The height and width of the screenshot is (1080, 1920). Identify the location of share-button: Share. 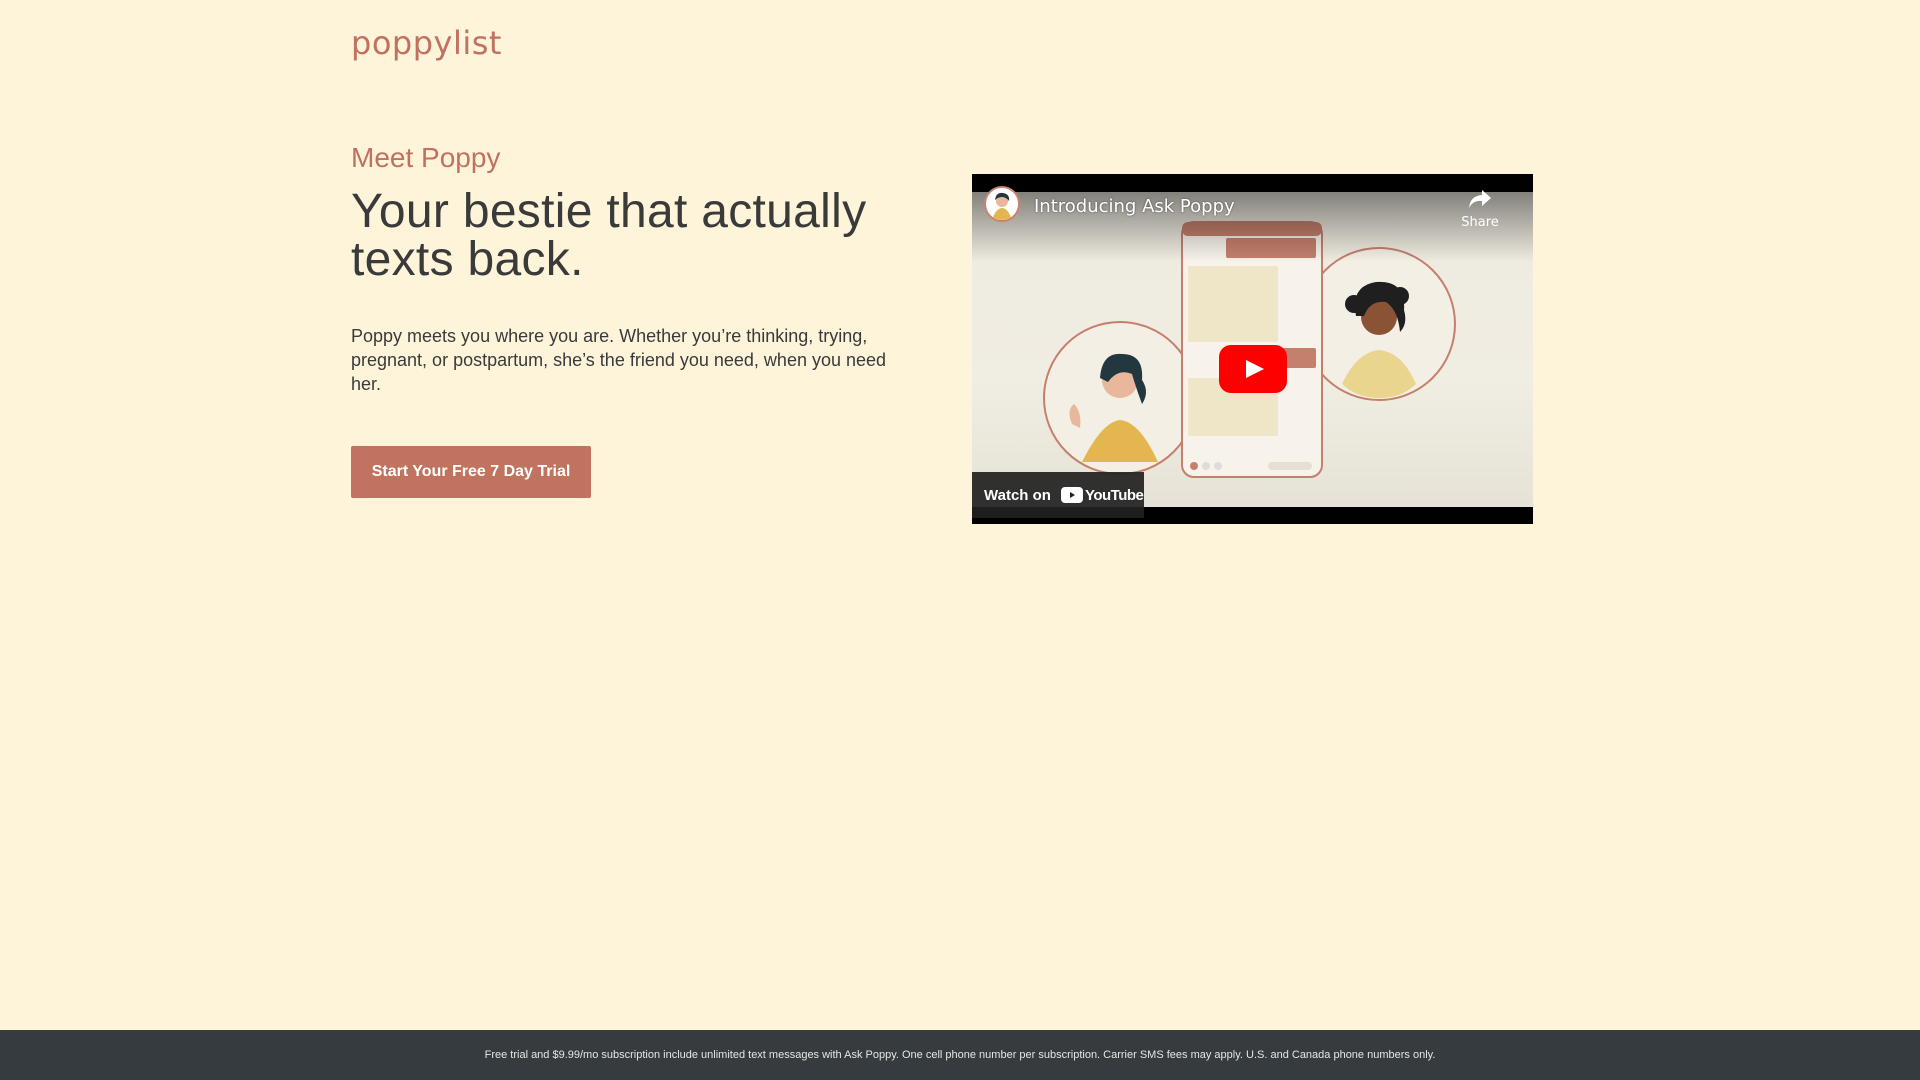
(1480, 209).